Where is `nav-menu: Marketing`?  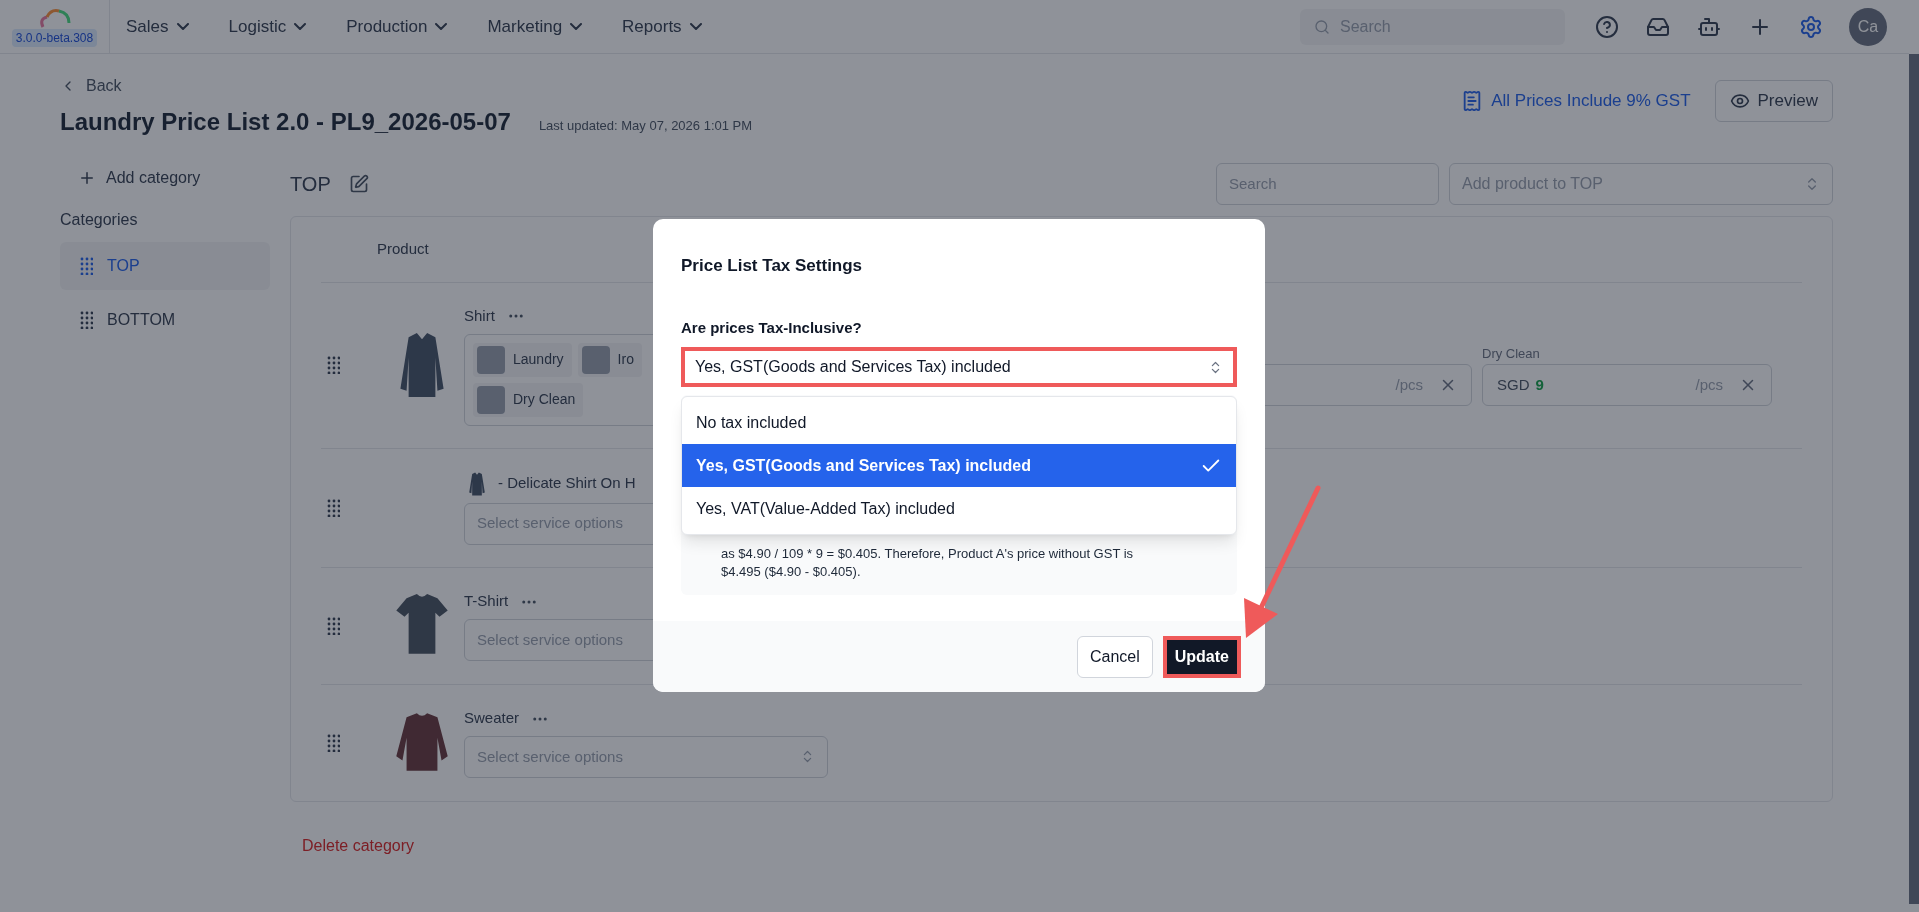 nav-menu: Marketing is located at coordinates (535, 26).